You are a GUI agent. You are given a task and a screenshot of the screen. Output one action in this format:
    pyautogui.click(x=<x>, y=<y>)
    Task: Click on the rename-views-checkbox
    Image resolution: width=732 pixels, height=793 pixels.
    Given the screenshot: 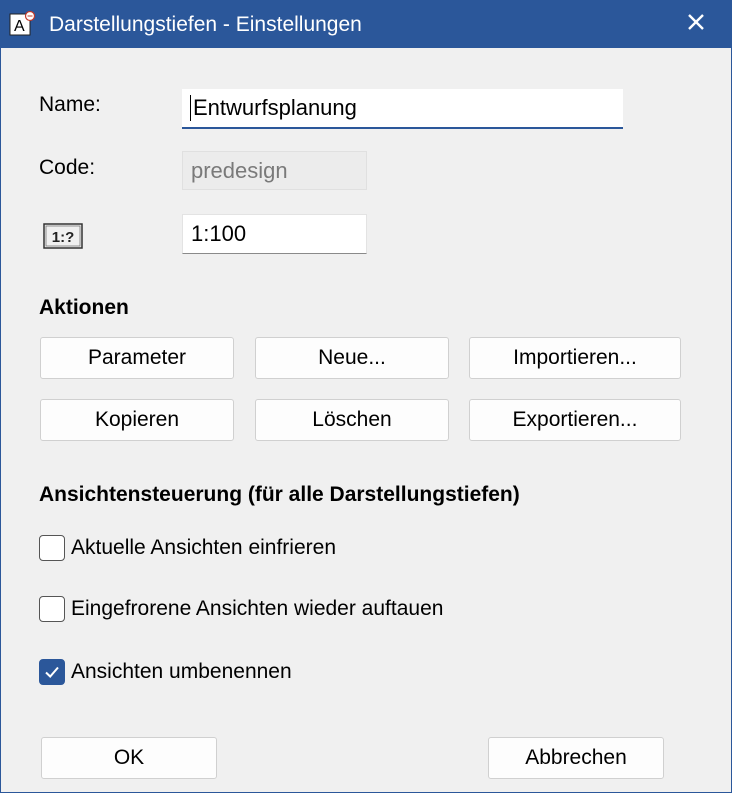 What is the action you would take?
    pyautogui.click(x=52, y=672)
    